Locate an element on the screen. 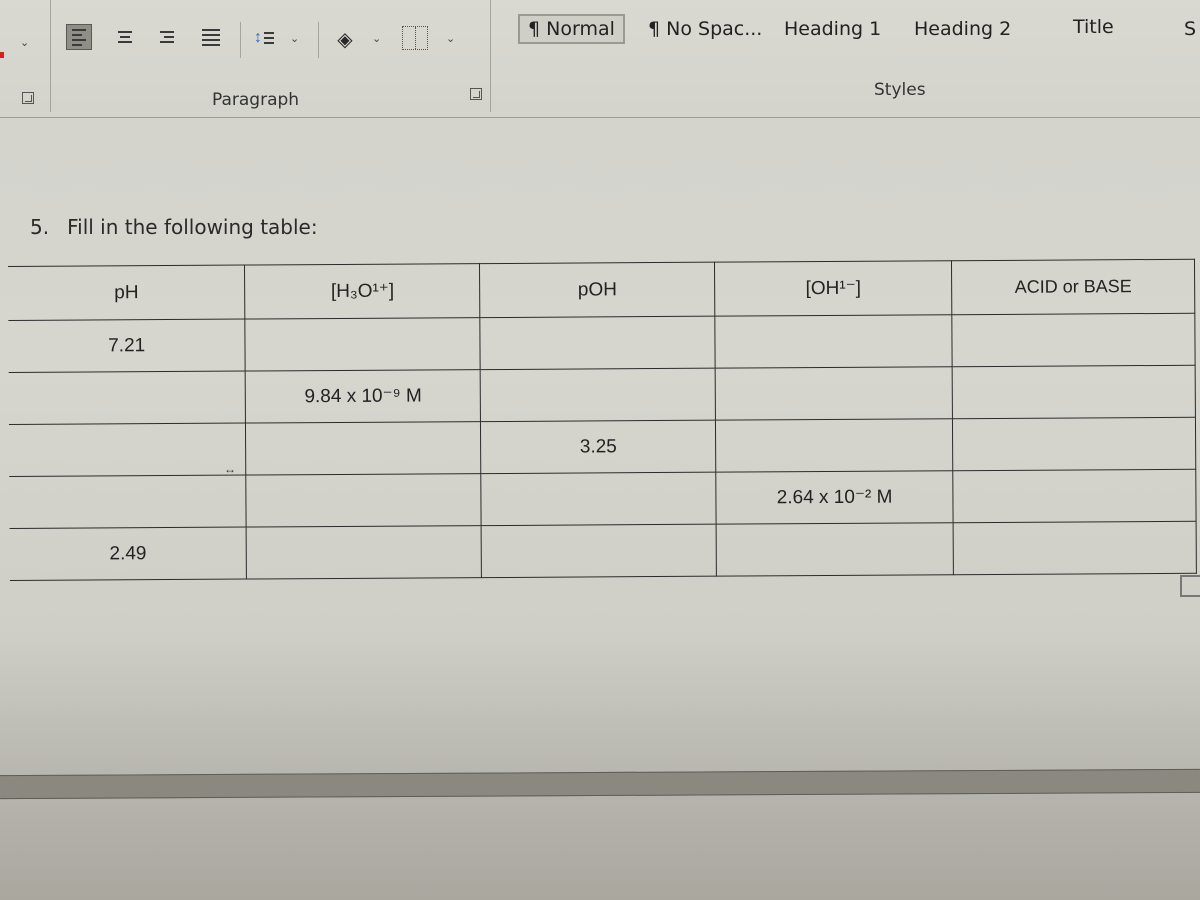 Image resolution: width=1200 pixels, height=900 pixels. table-row: 3.25 is located at coordinates (602, 447).